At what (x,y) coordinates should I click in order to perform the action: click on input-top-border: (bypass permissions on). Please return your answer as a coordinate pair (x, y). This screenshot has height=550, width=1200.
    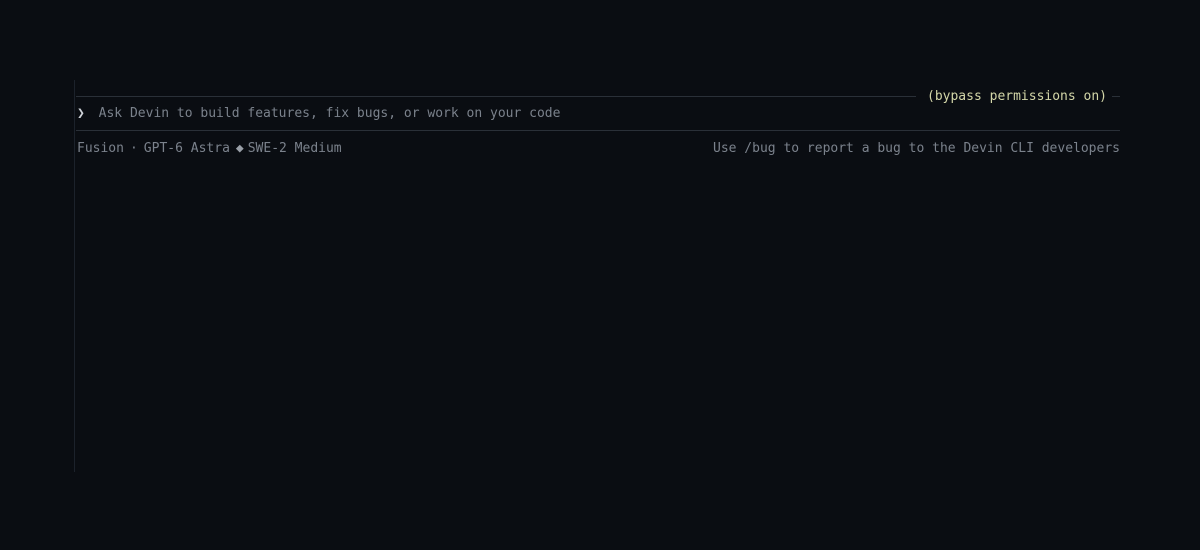
    Looking at the image, I should click on (598, 97).